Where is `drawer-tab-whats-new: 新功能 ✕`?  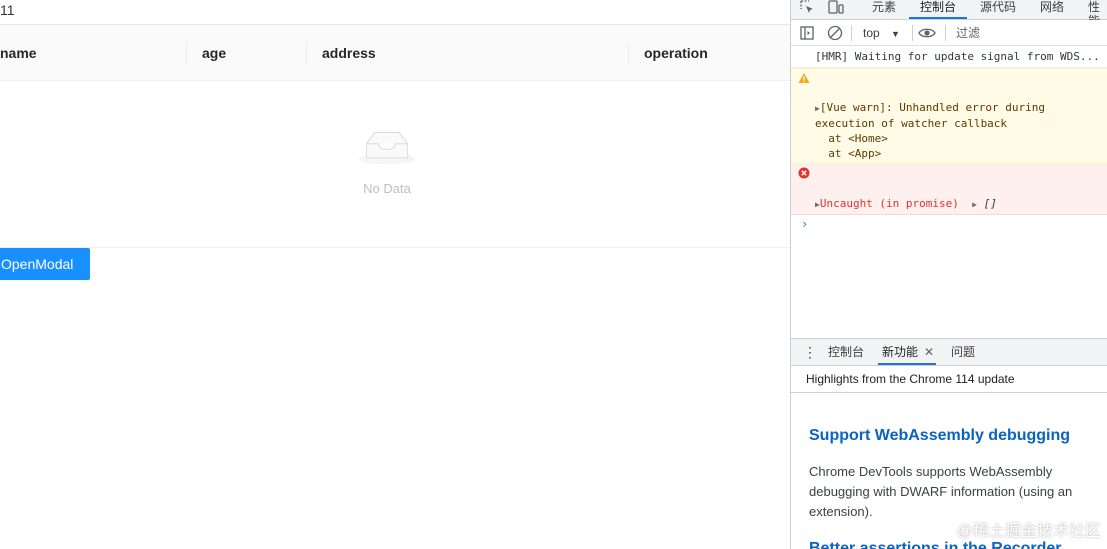 drawer-tab-whats-new: 新功能 ✕ is located at coordinates (907, 354).